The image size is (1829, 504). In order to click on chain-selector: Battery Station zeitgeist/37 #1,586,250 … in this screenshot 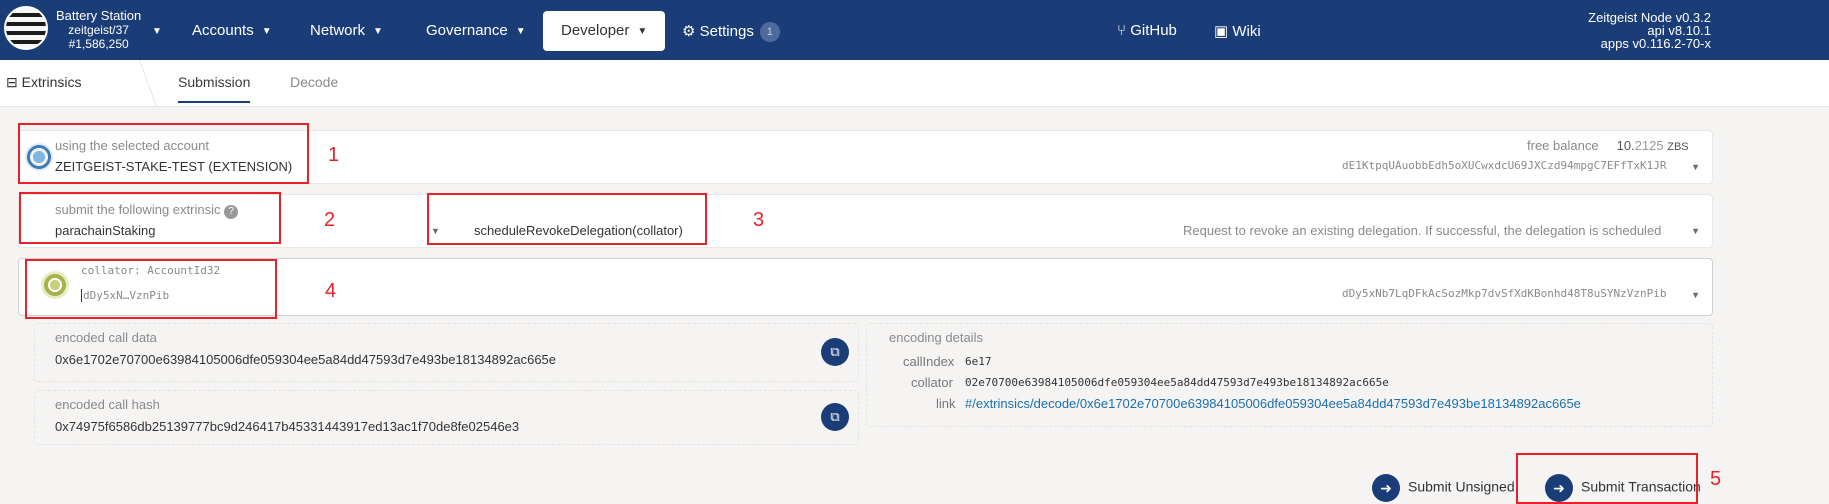, I will do `click(109, 30)`.